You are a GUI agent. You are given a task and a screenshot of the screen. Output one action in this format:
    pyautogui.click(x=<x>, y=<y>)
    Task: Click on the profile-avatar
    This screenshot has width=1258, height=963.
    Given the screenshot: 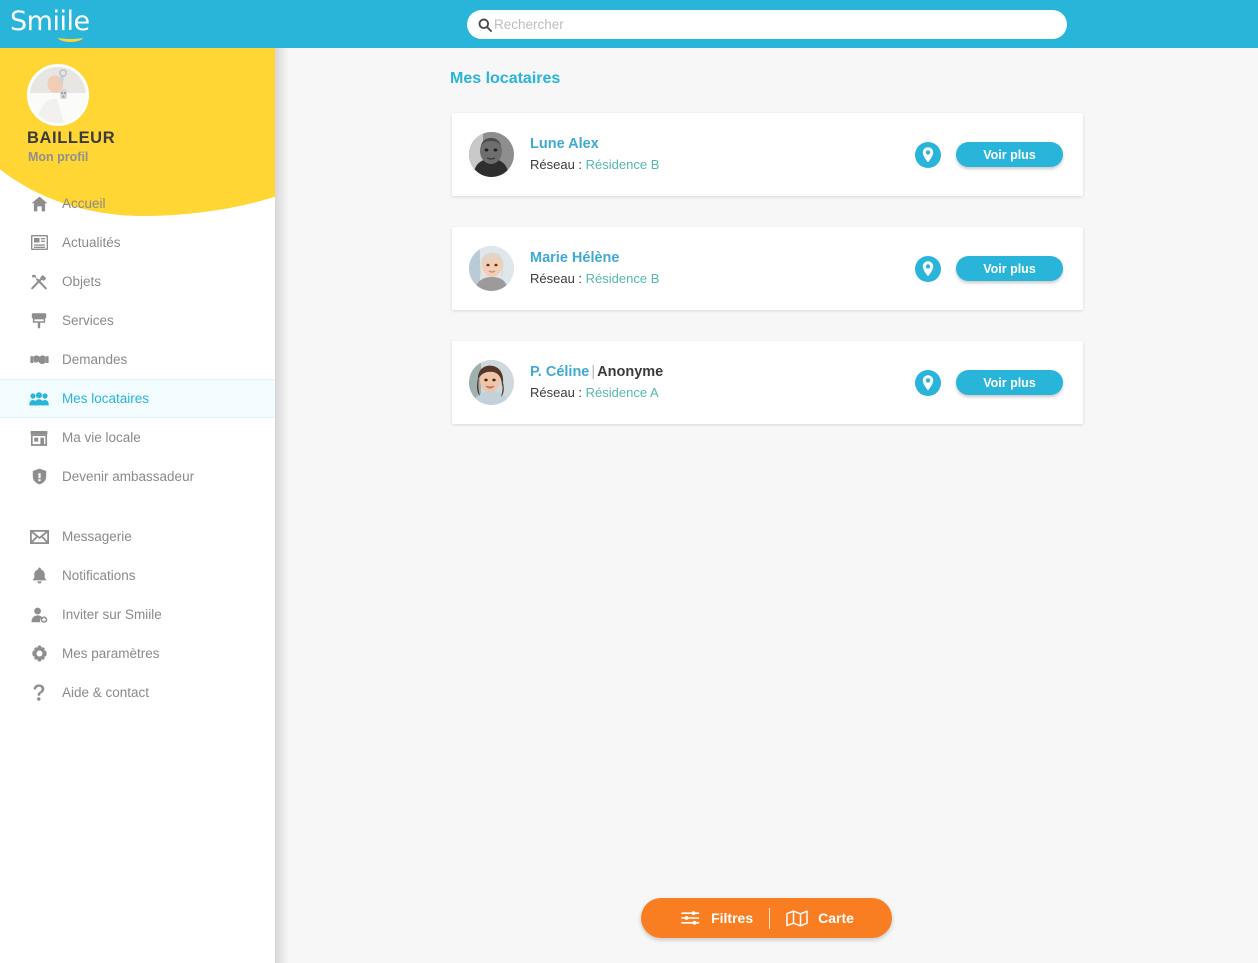 What is the action you would take?
    pyautogui.click(x=58, y=95)
    